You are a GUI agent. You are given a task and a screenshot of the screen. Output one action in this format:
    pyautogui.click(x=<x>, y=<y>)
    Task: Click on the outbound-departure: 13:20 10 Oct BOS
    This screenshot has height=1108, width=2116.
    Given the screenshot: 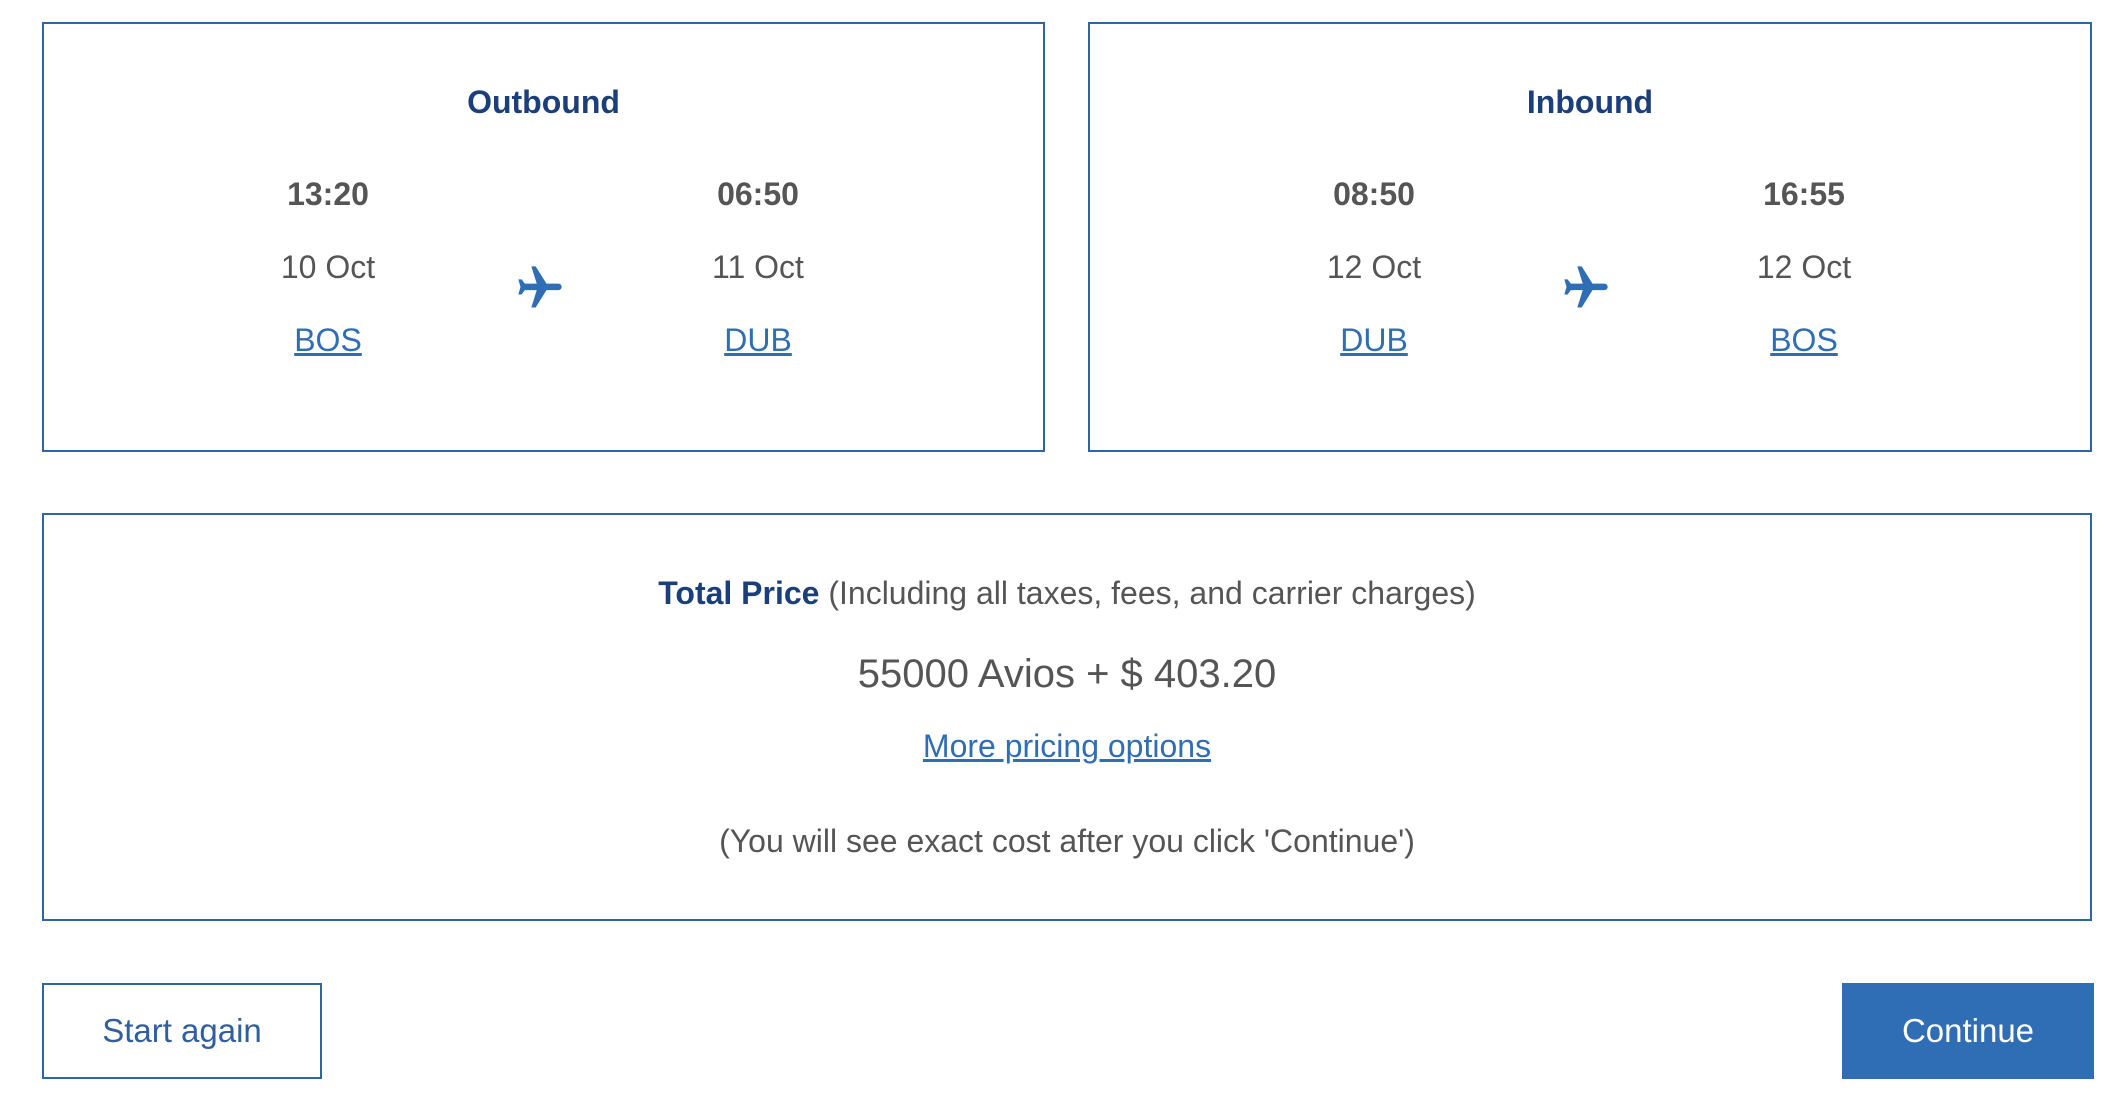 What is the action you would take?
    pyautogui.click(x=328, y=267)
    